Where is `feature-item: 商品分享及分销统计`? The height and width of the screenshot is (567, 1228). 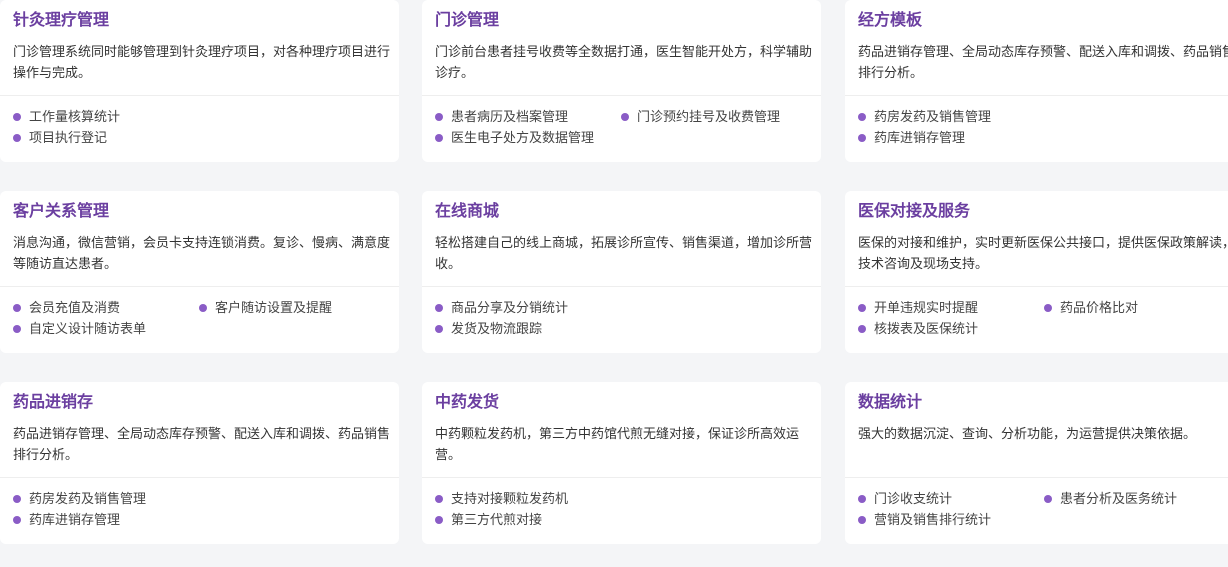 feature-item: 商品分享及分销统计 is located at coordinates (528, 308).